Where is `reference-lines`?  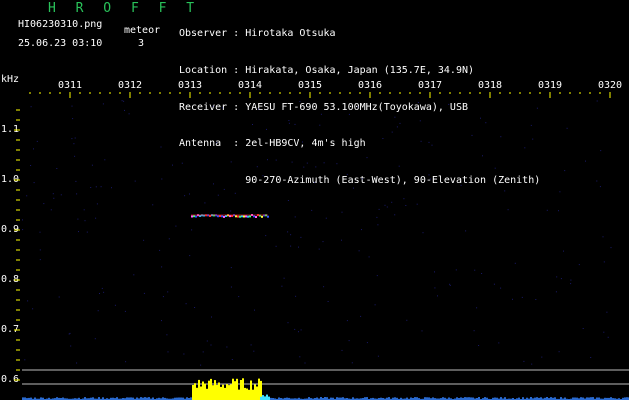 reference-lines is located at coordinates (325, 377).